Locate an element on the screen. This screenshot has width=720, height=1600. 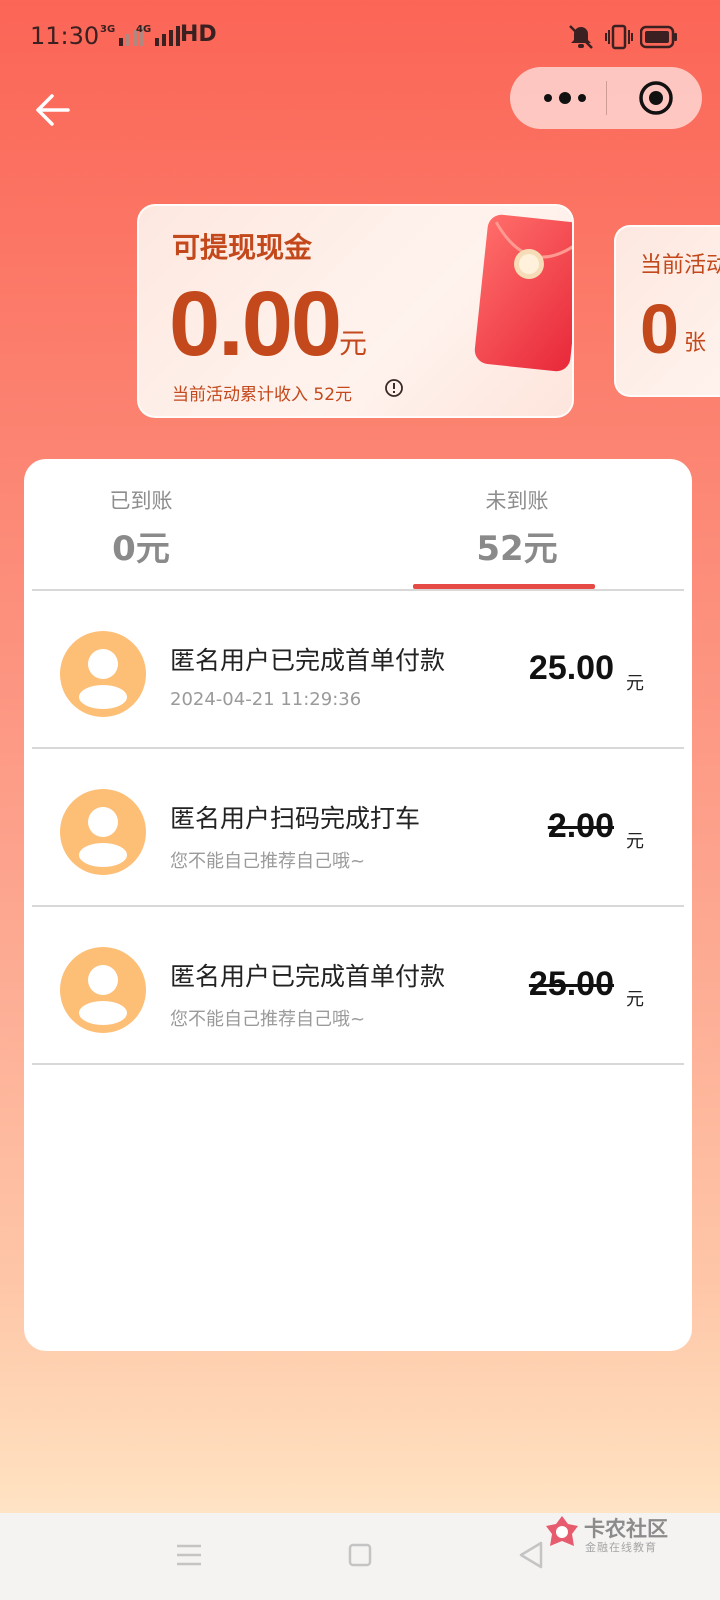
coupon-card-title: 当前活动 is located at coordinates (680, 265).